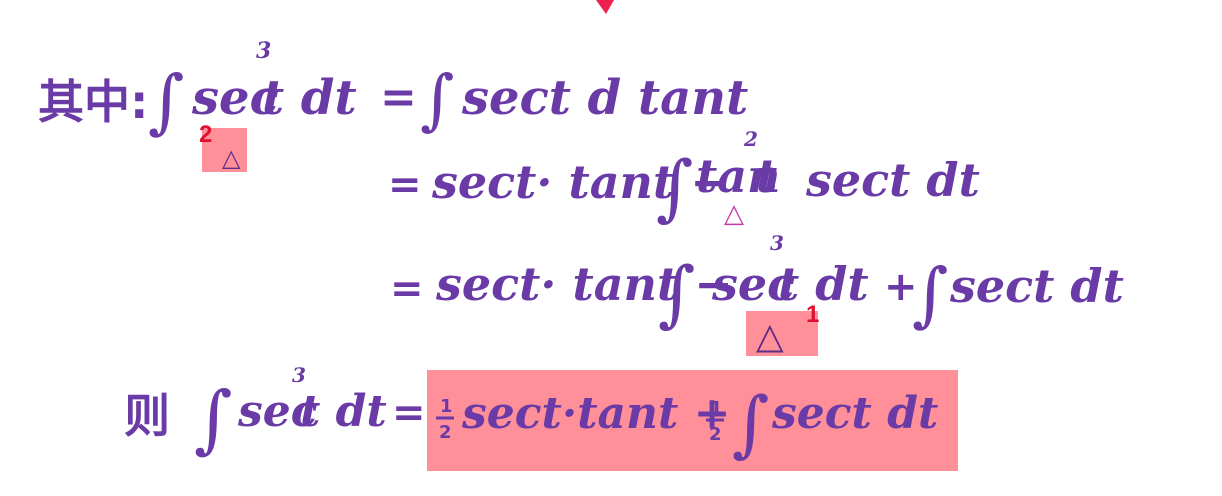  What do you see at coordinates (892, 180) in the screenshot?
I see `line2-tail: sect dt` at bounding box center [892, 180].